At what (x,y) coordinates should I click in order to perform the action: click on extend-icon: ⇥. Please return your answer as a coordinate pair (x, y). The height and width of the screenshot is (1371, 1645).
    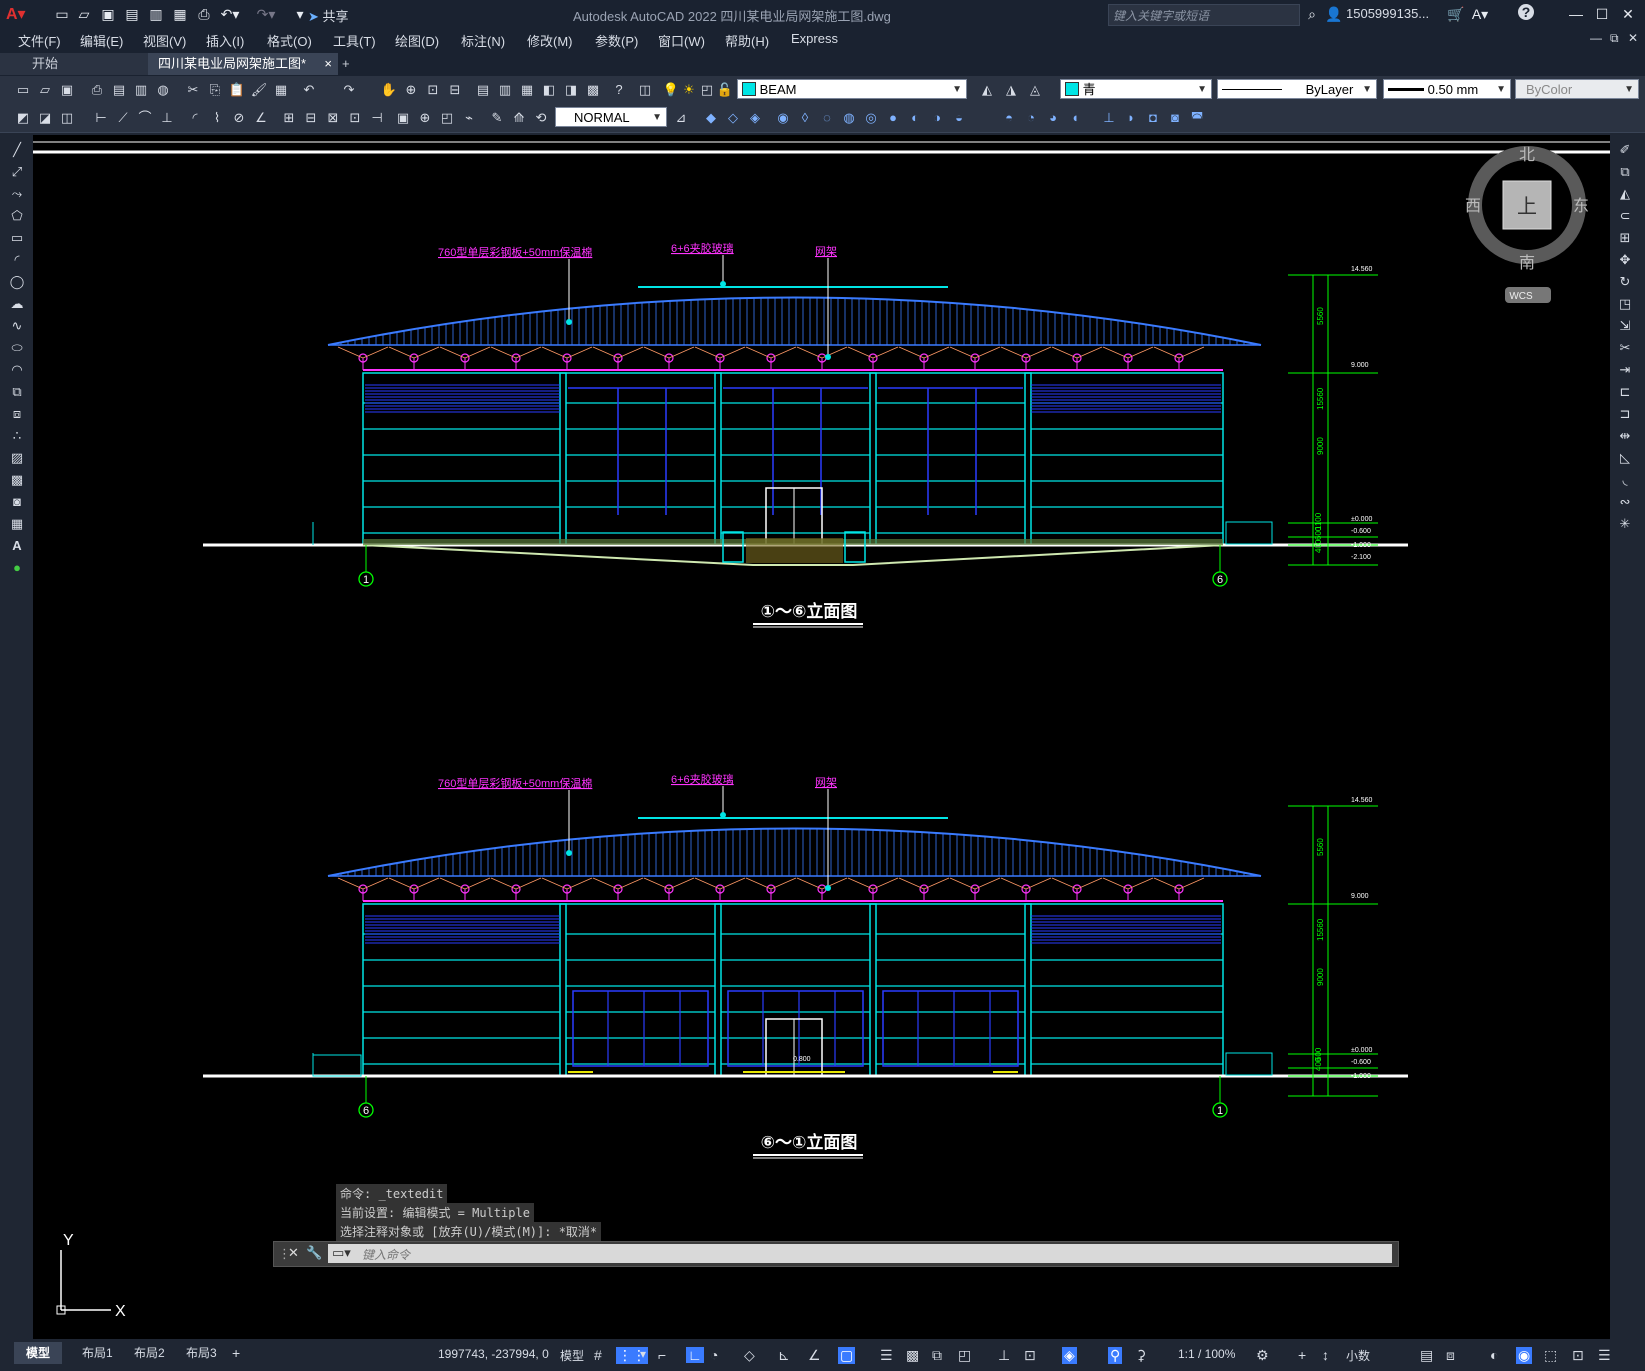
    Looking at the image, I should click on (1625, 370).